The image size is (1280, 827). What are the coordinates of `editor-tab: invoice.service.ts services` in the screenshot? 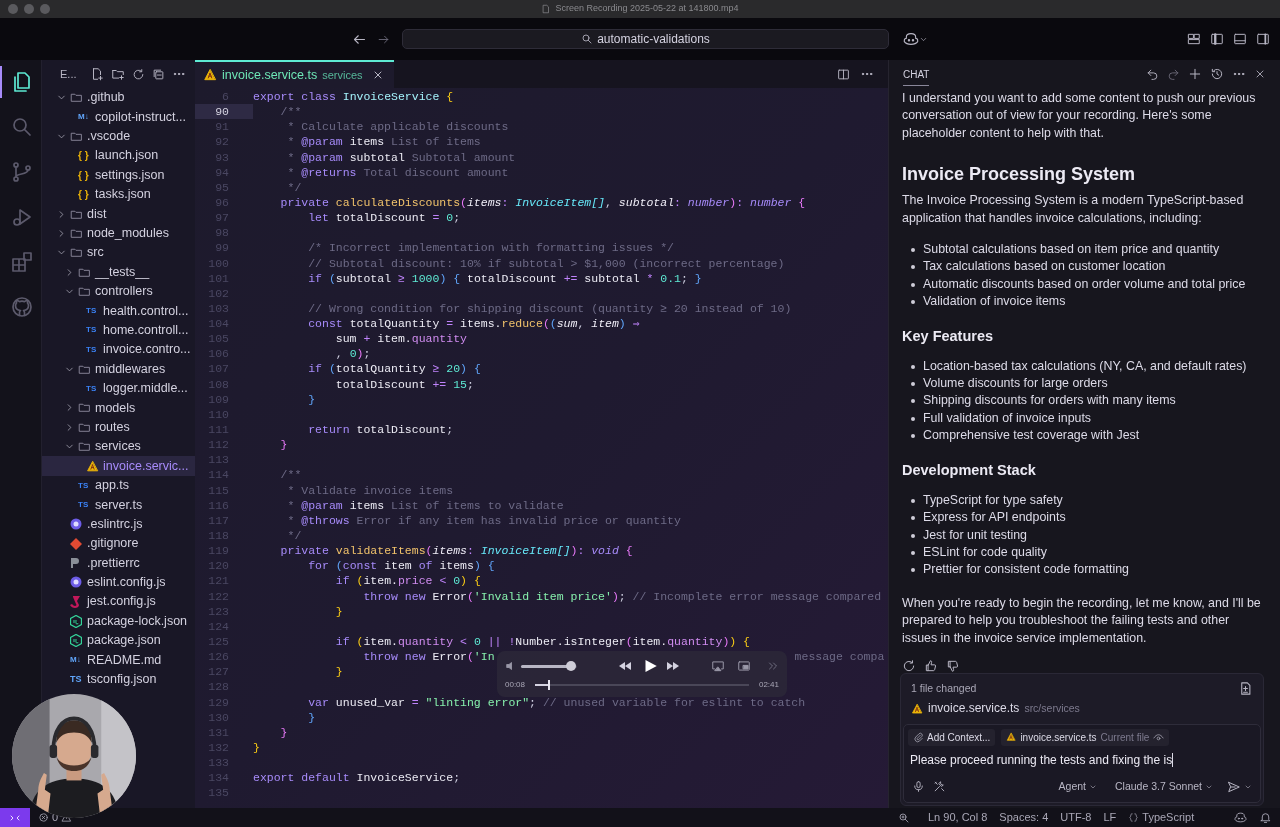 It's located at (294, 74).